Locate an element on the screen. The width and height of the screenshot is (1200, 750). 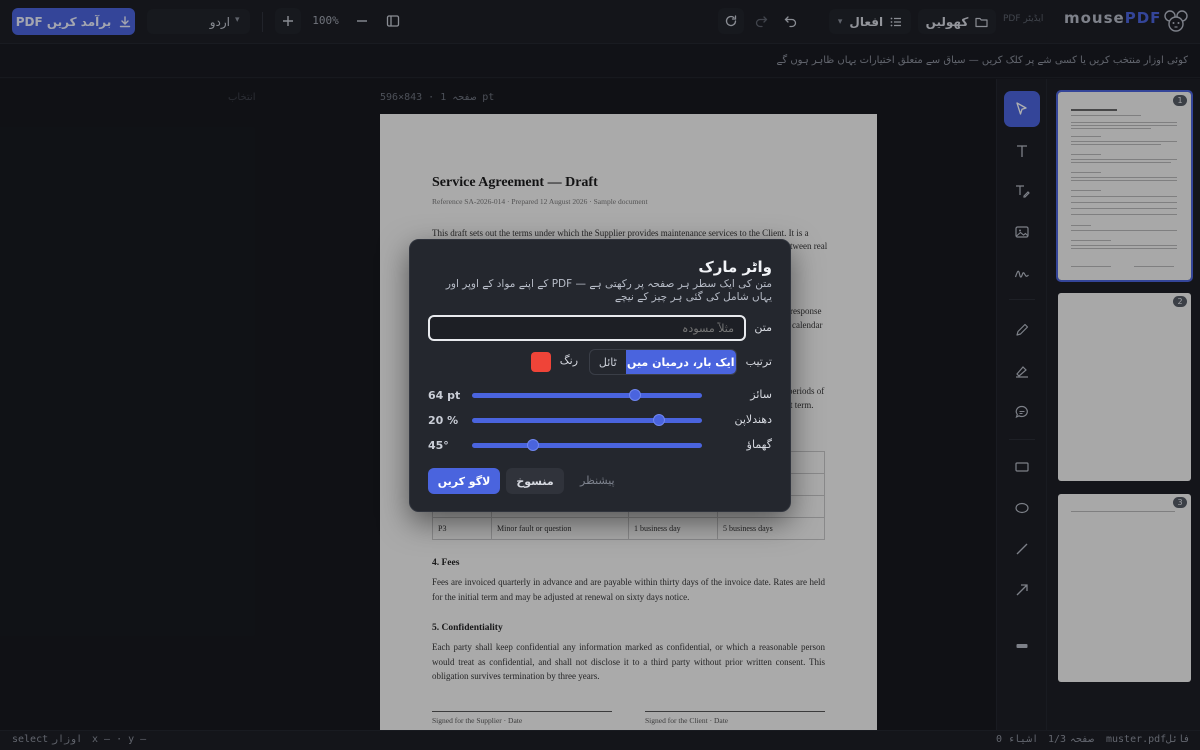
size-slider is located at coordinates (587, 395).